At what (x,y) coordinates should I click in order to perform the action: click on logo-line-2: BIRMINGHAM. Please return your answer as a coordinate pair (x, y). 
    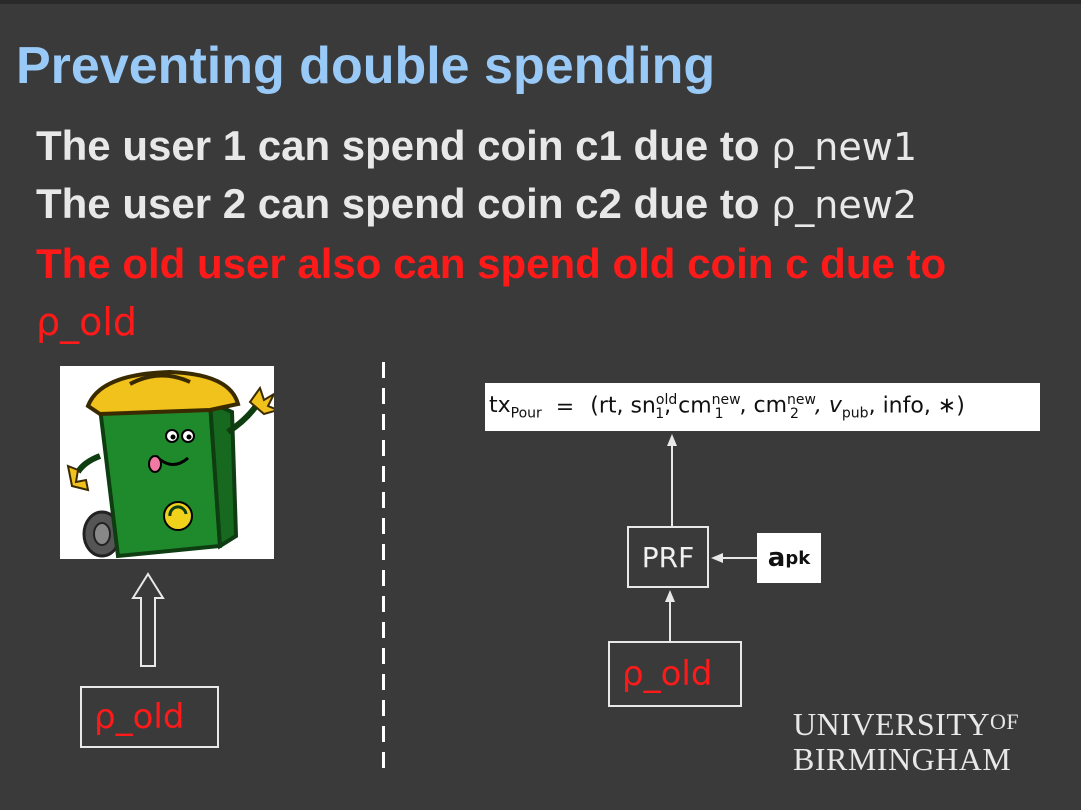
    Looking at the image, I should click on (902, 759).